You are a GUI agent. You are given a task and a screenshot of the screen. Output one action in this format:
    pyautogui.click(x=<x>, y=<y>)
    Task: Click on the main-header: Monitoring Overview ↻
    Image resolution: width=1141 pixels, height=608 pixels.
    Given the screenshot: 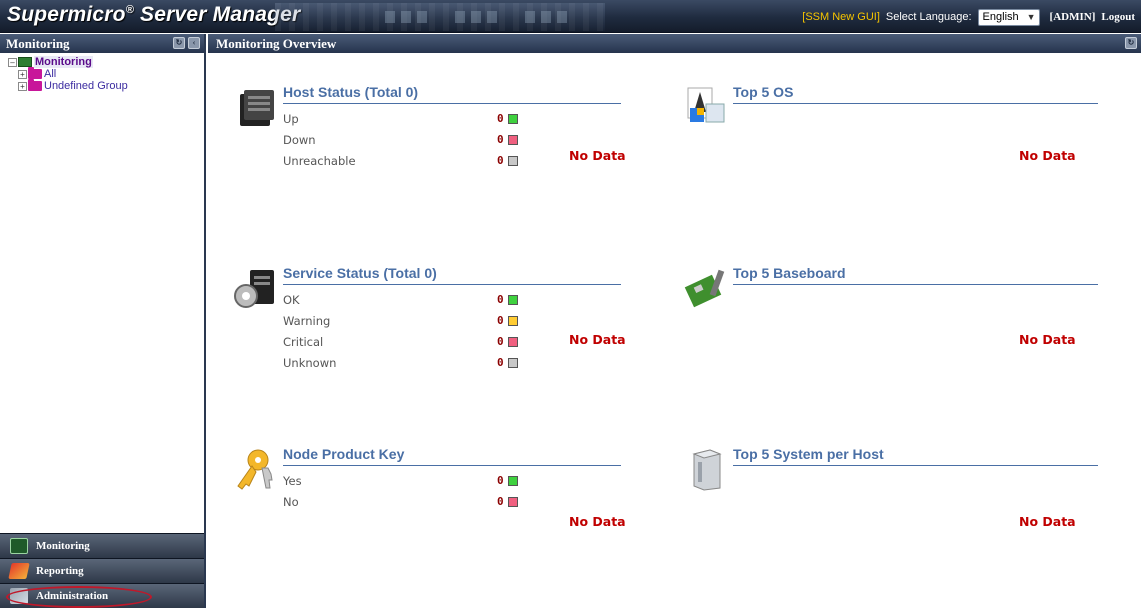 What is the action you would take?
    pyautogui.click(x=674, y=43)
    